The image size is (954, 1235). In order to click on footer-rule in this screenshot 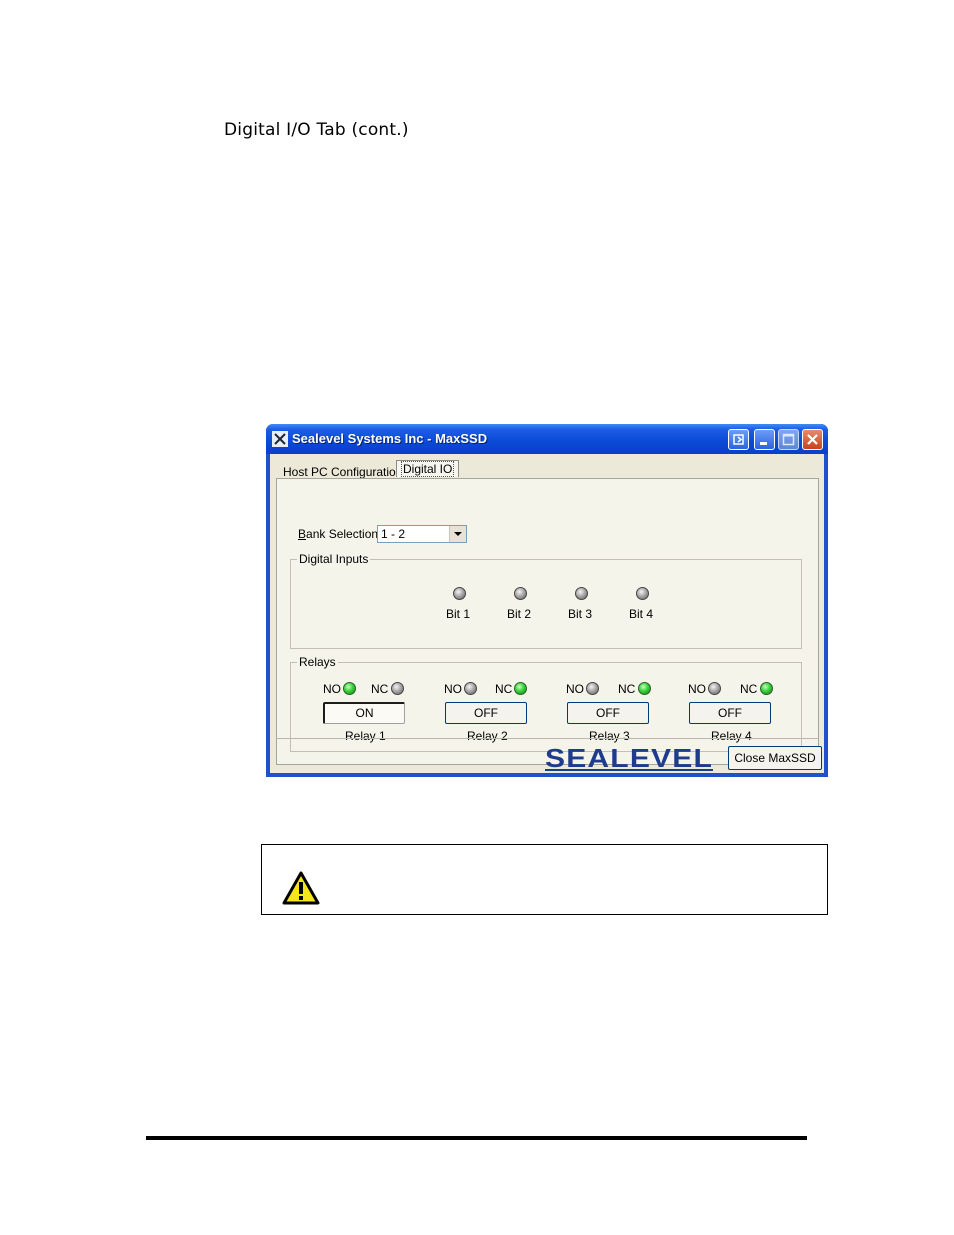, I will do `click(476, 1138)`.